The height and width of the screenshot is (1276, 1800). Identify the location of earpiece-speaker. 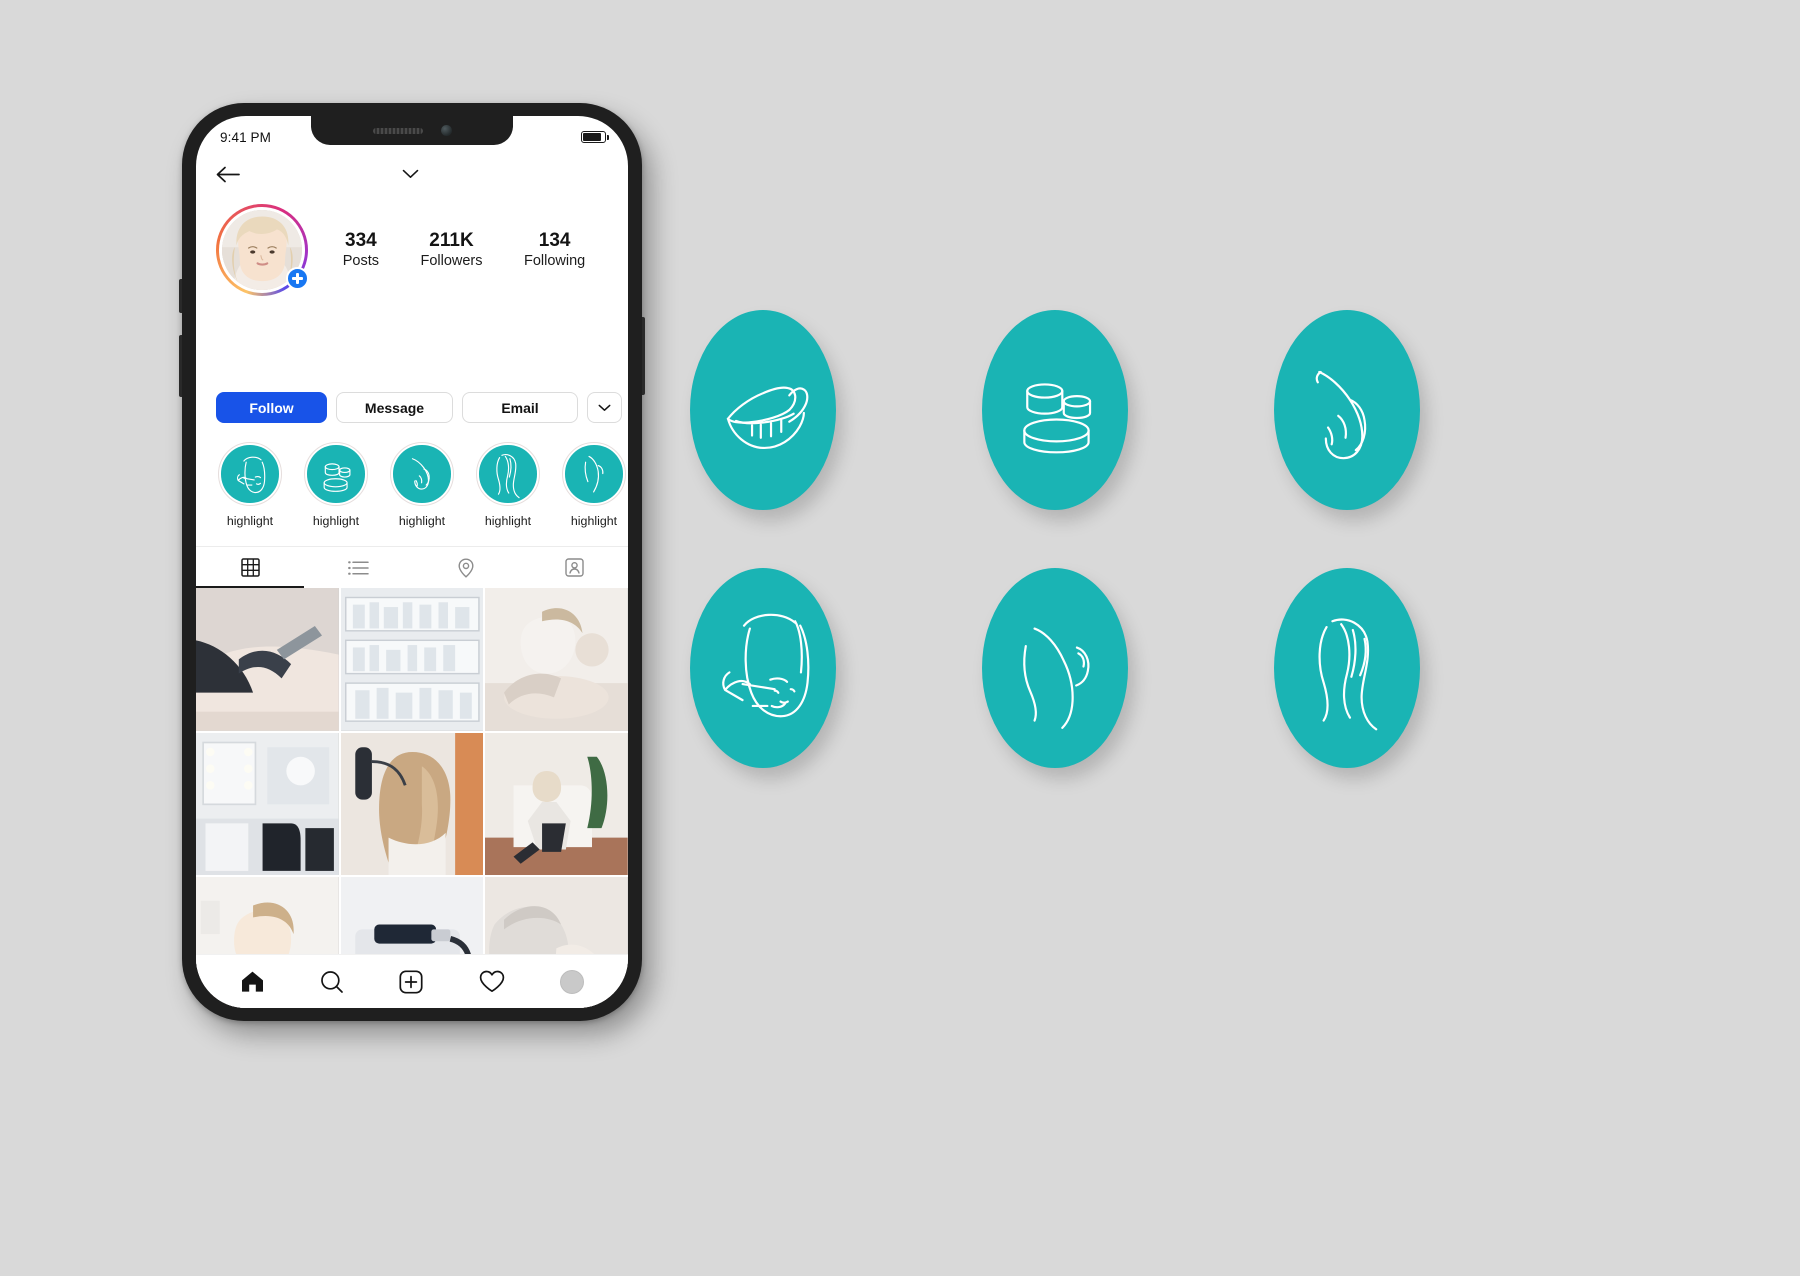
(397, 130).